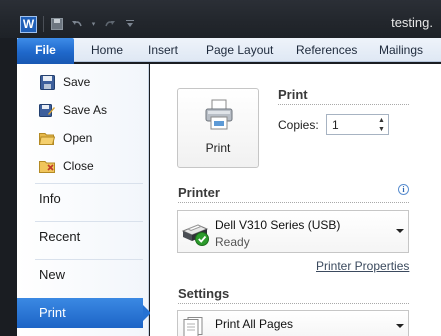 The width and height of the screenshot is (441, 336). What do you see at coordinates (78, 138) in the screenshot?
I see `open-label: Open` at bounding box center [78, 138].